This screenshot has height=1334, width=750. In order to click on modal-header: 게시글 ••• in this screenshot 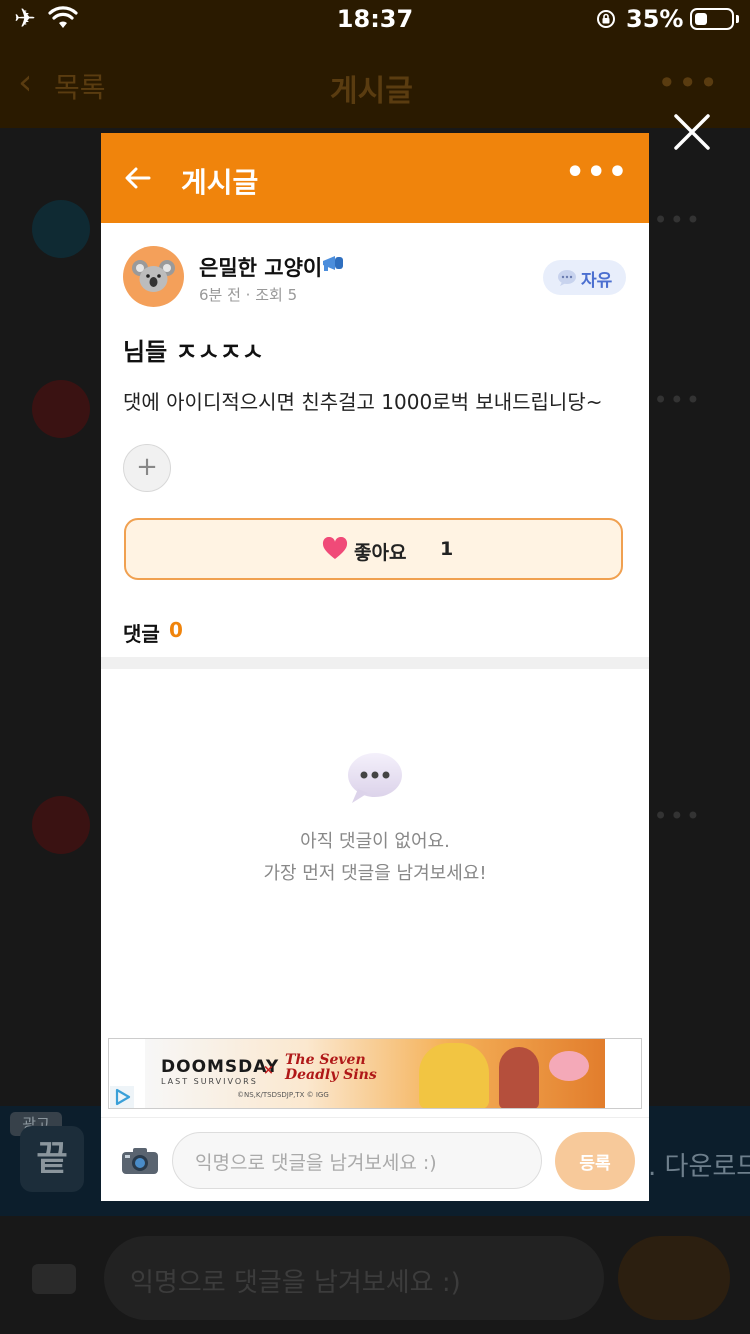, I will do `click(375, 178)`.